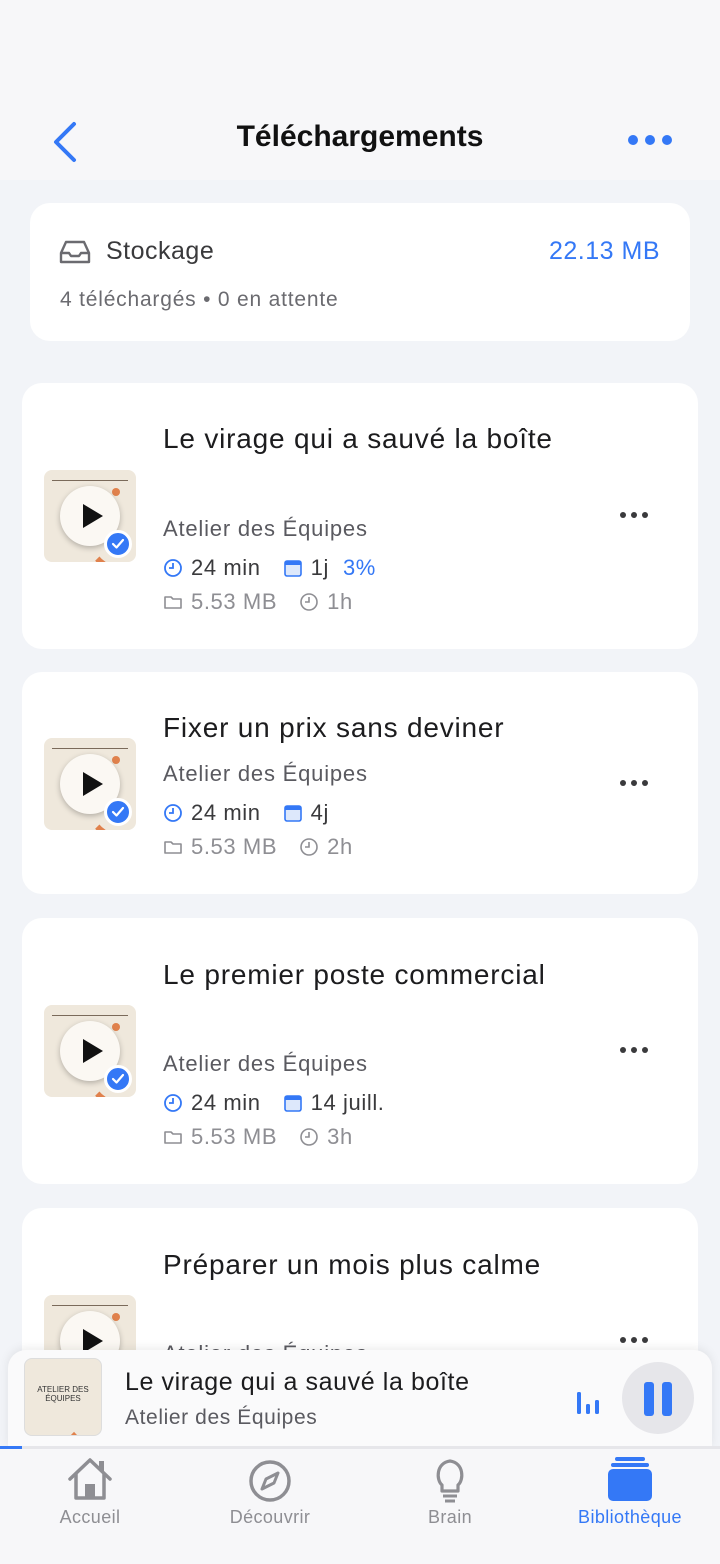 This screenshot has height=1564, width=720. I want to click on page-title: Téléchargements, so click(360, 136).